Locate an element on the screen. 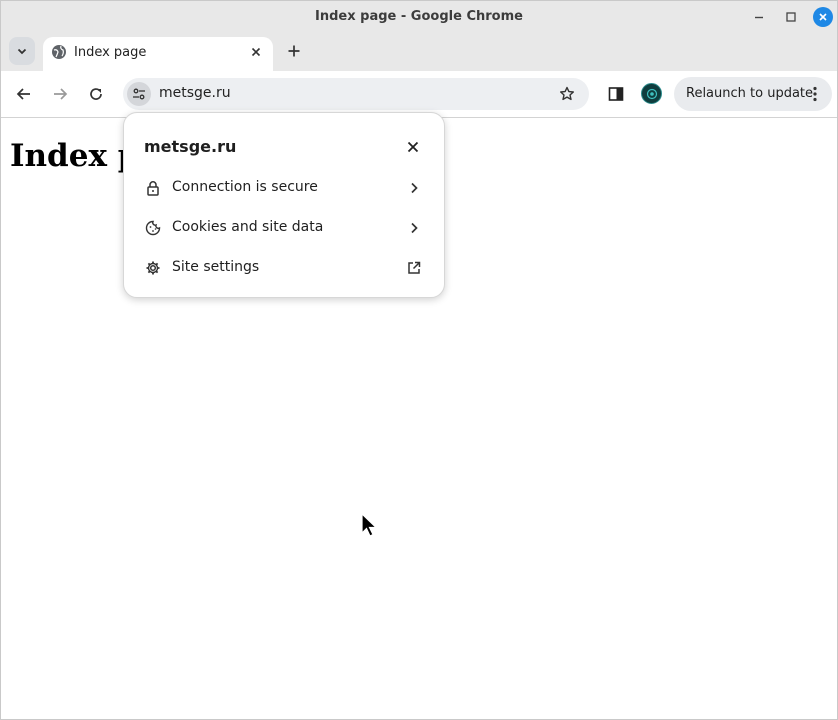 The height and width of the screenshot is (720, 838). row-label: Connection is secure is located at coordinates (245, 187).